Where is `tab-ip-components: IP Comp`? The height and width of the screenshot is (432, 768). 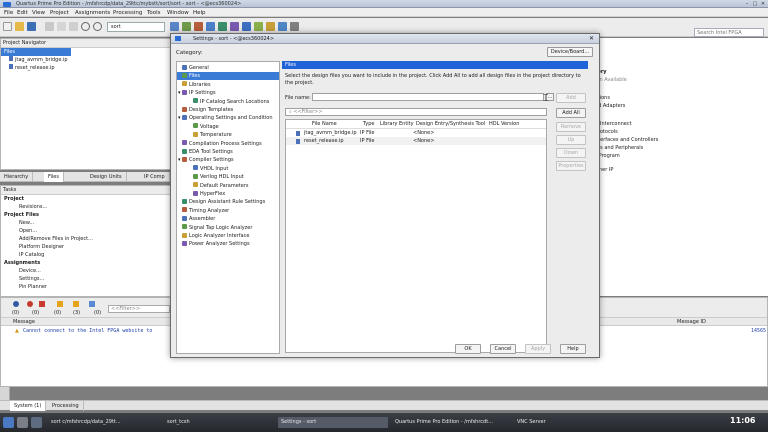
tab-ip-components: IP Comp is located at coordinates (155, 177).